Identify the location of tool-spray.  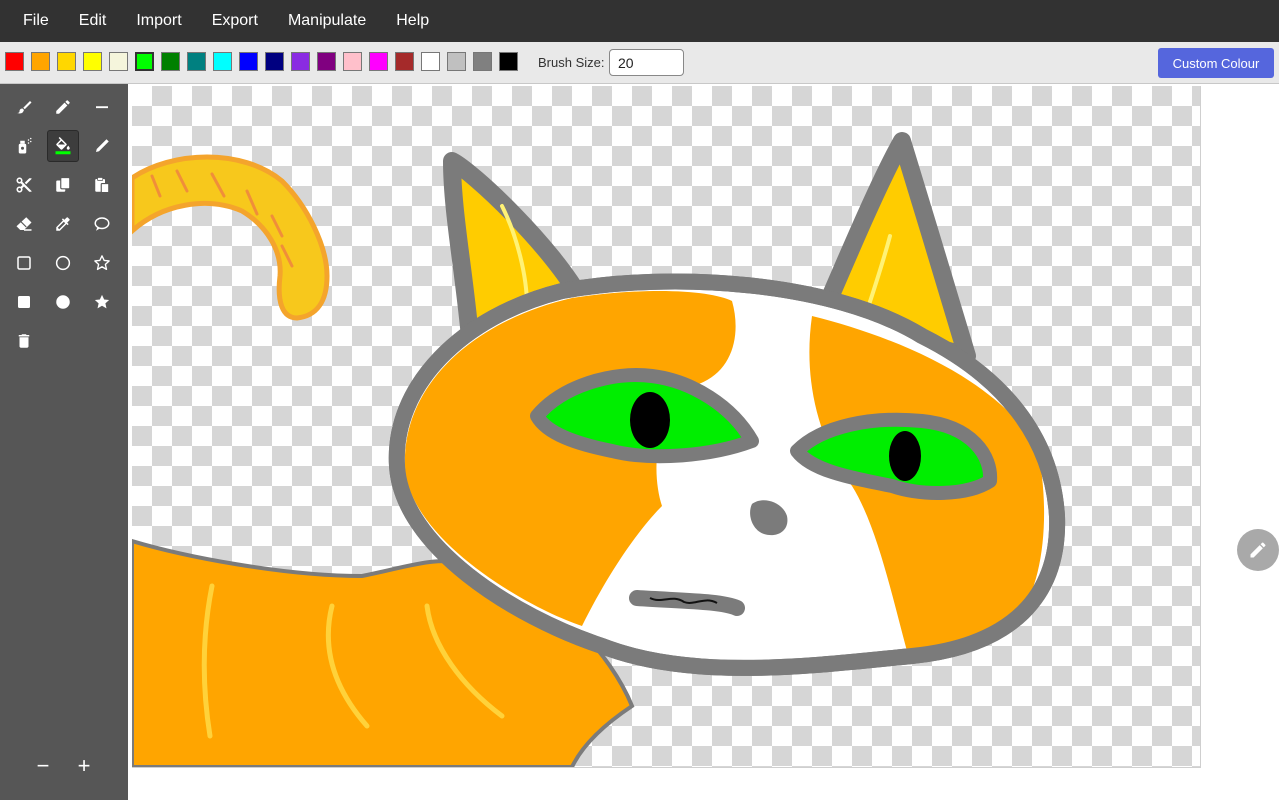
(24, 146).